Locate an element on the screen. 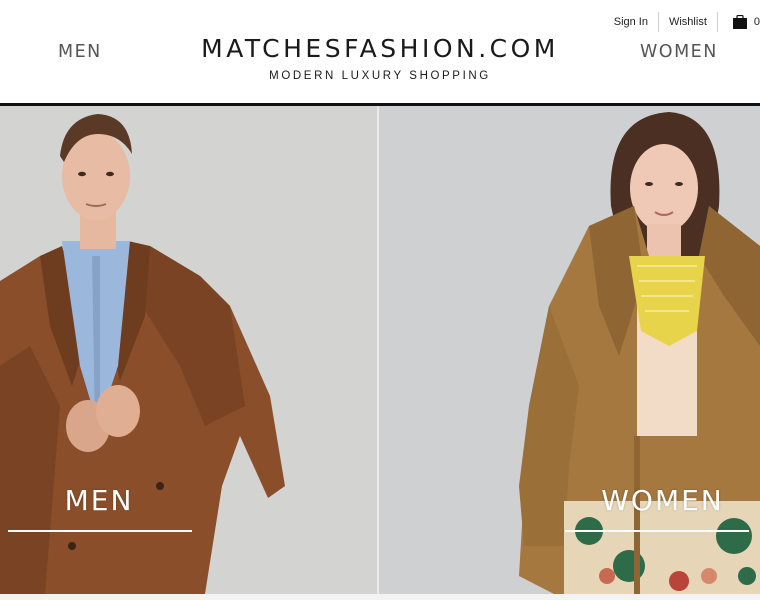  hero-men-label: MEN is located at coordinates (99, 500).